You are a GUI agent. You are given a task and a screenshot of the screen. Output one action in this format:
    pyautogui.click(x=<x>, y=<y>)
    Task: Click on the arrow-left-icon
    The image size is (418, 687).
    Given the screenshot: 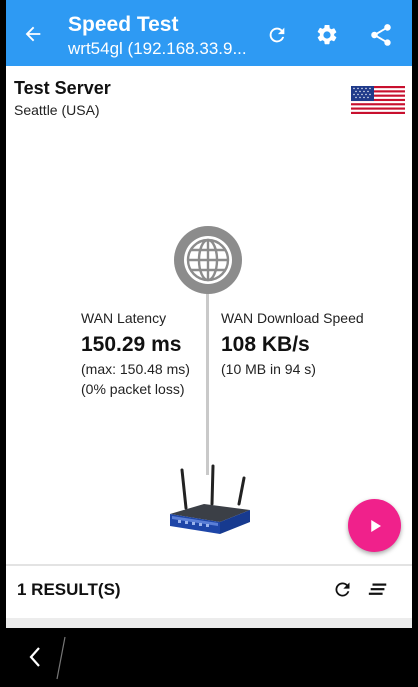 What is the action you would take?
    pyautogui.click(x=33, y=34)
    